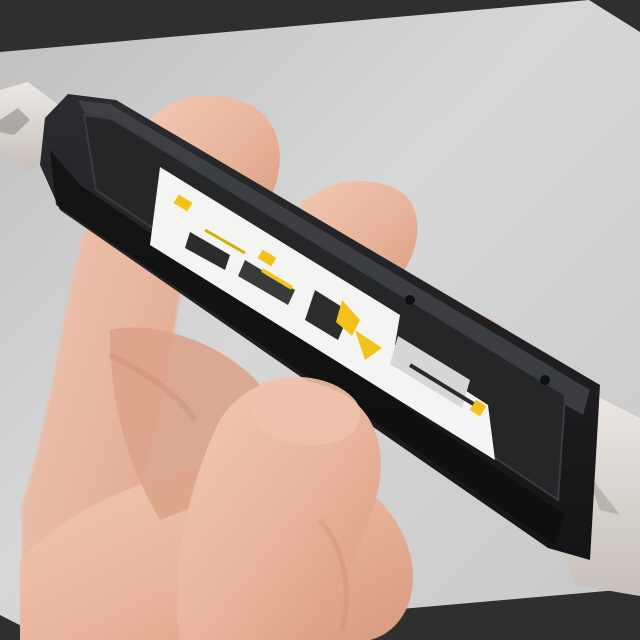  What do you see at coordinates (410, 300) in the screenshot?
I see `rivet-upper` at bounding box center [410, 300].